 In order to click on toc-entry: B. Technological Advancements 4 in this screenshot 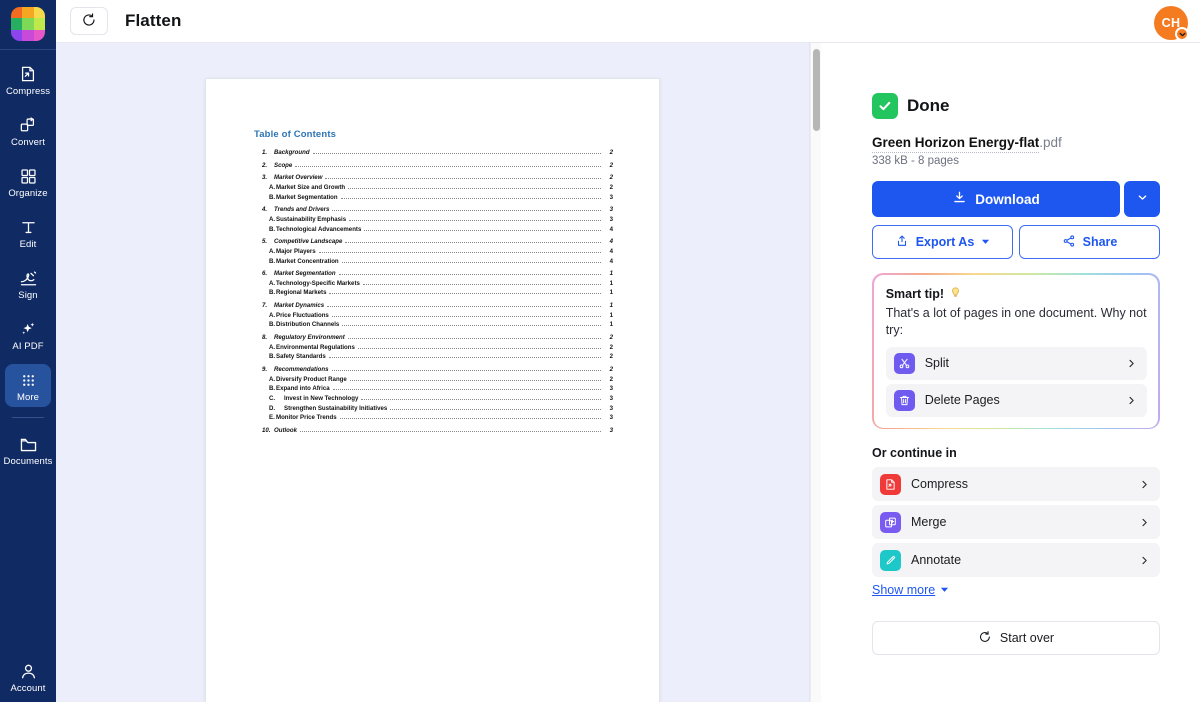, I will do `click(433, 229)`.